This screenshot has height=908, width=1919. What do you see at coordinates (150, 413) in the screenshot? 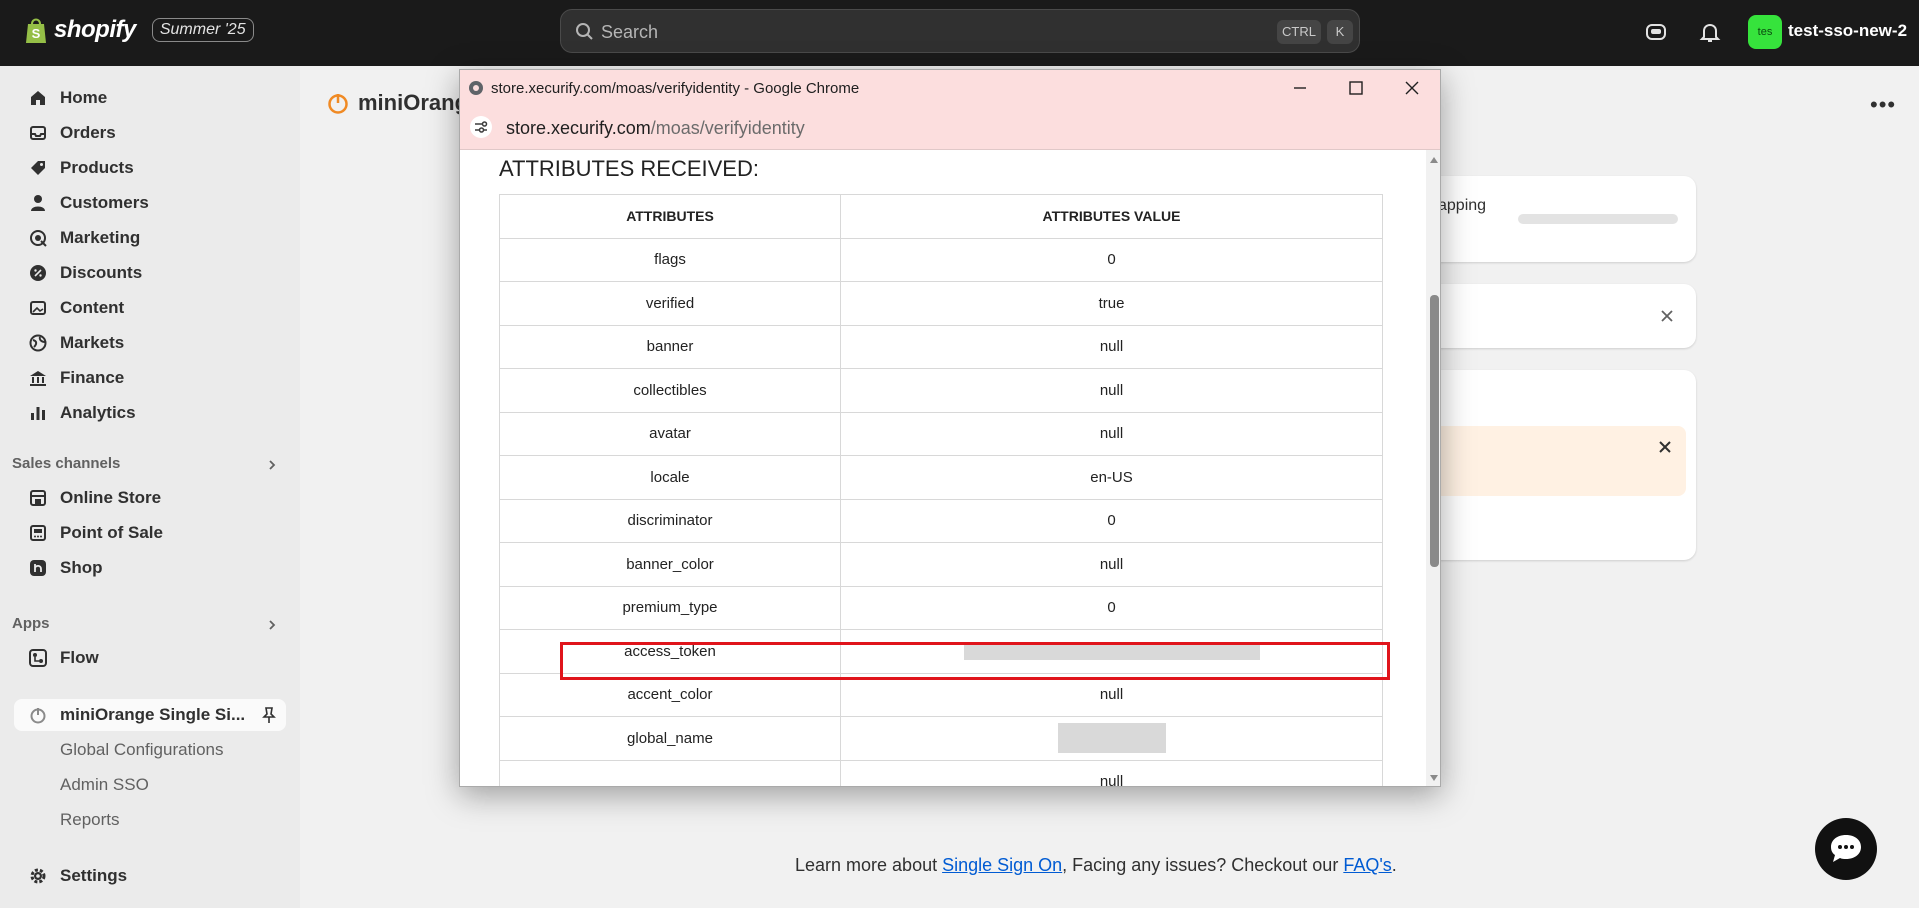
I see `sidebar-item-analytics: Analytics` at bounding box center [150, 413].